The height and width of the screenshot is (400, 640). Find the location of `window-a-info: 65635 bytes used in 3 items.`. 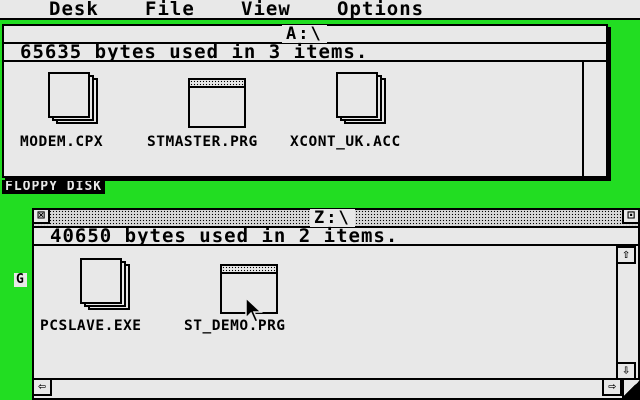

window-a-info: 65635 bytes used in 3 items. is located at coordinates (194, 52).